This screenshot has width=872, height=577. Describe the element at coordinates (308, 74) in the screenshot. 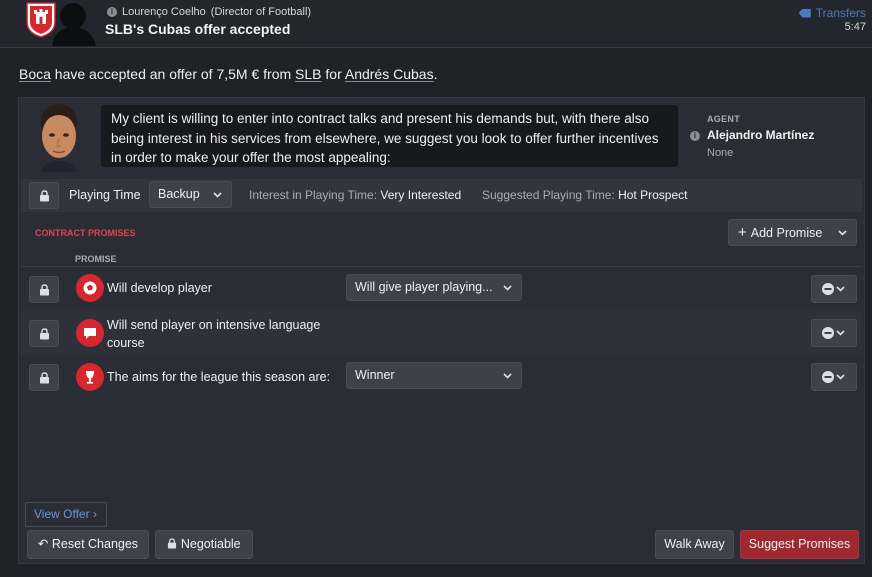

I see `buying-club-link: SLB` at that location.